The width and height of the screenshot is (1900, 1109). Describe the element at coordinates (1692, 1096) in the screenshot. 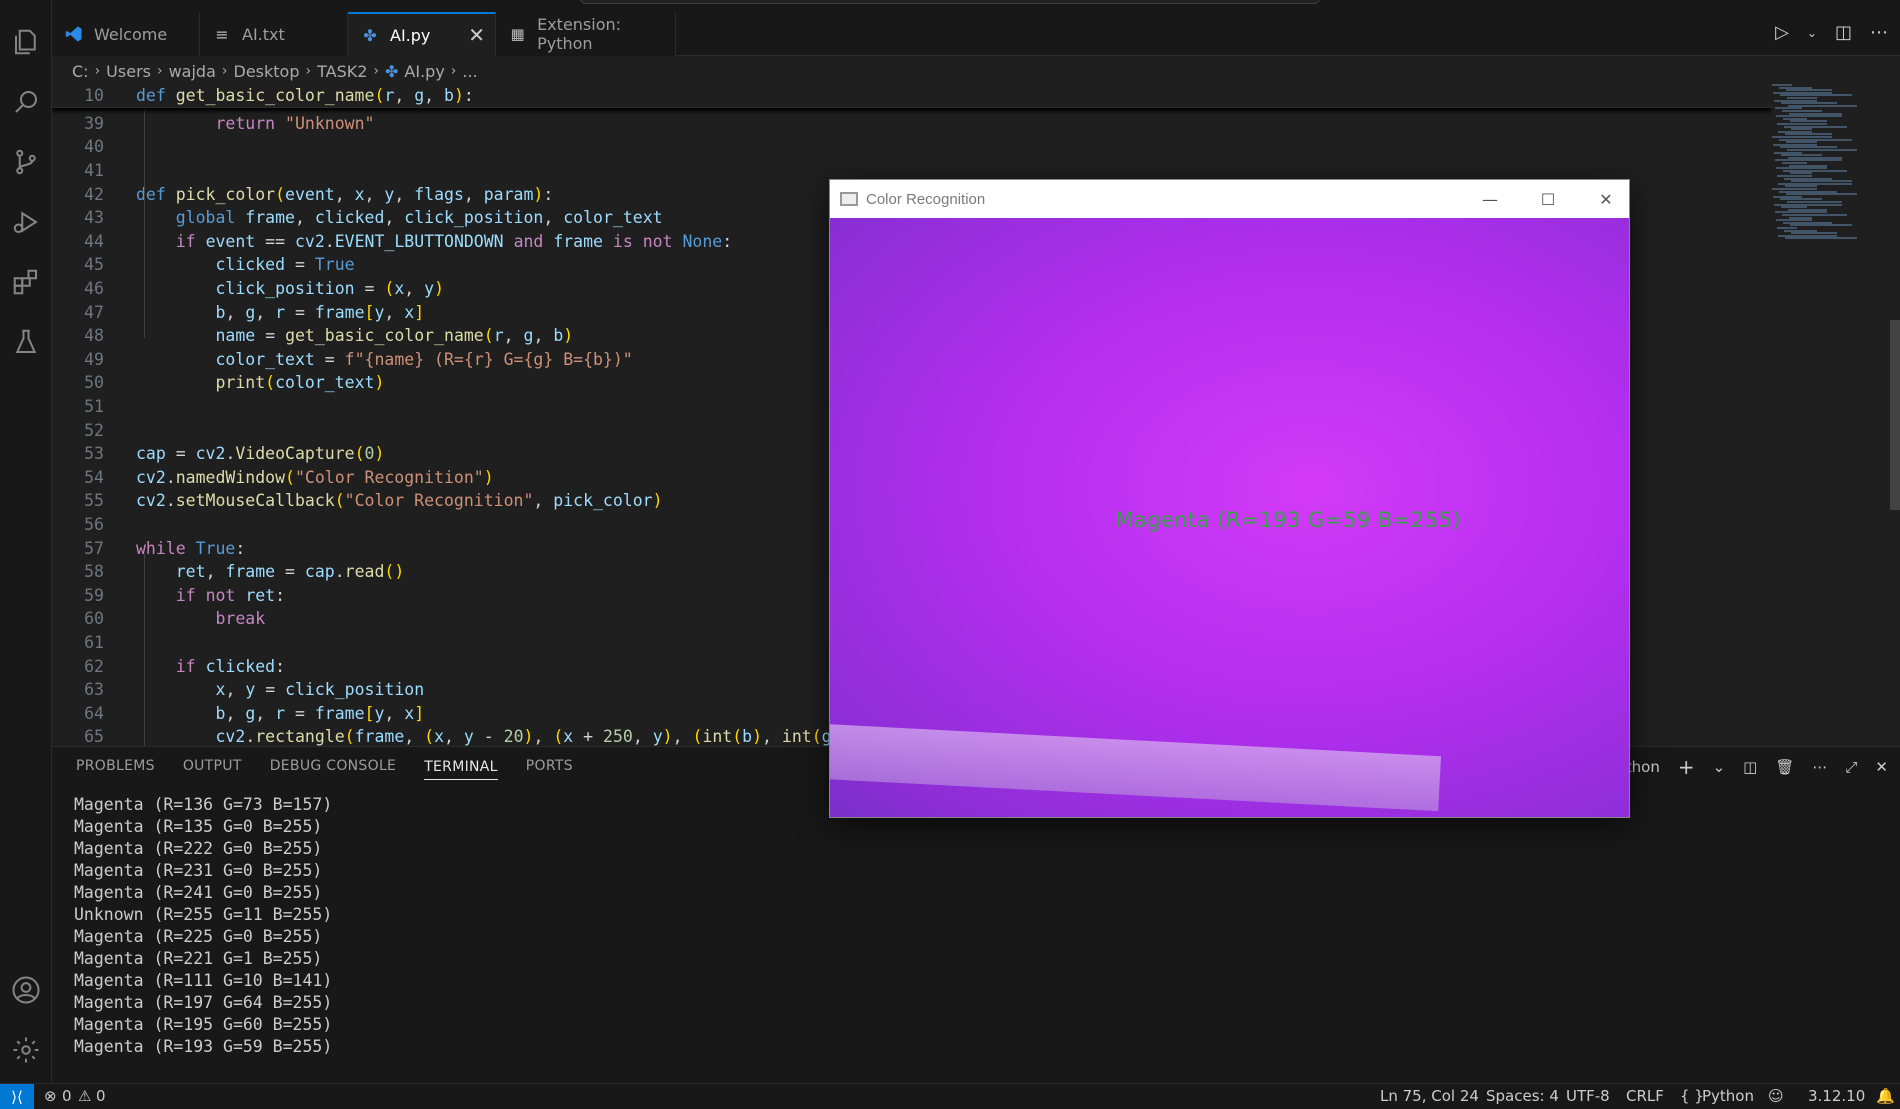

I see `language-braces-icon: { }` at that location.